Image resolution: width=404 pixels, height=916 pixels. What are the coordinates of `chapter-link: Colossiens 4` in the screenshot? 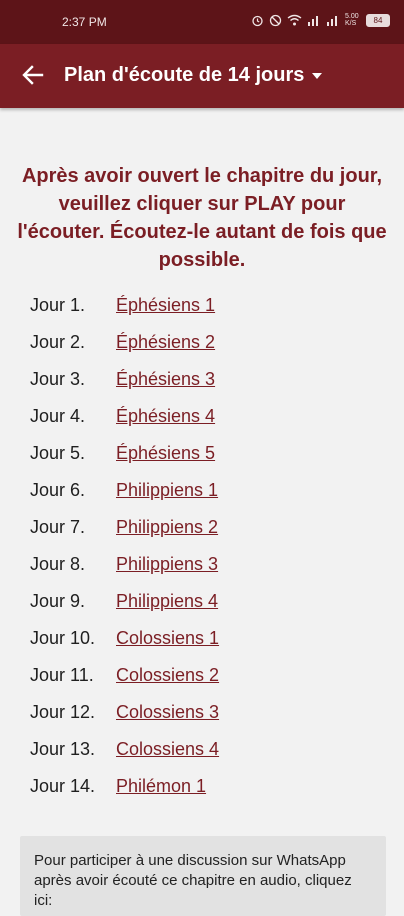 It's located at (167, 749).